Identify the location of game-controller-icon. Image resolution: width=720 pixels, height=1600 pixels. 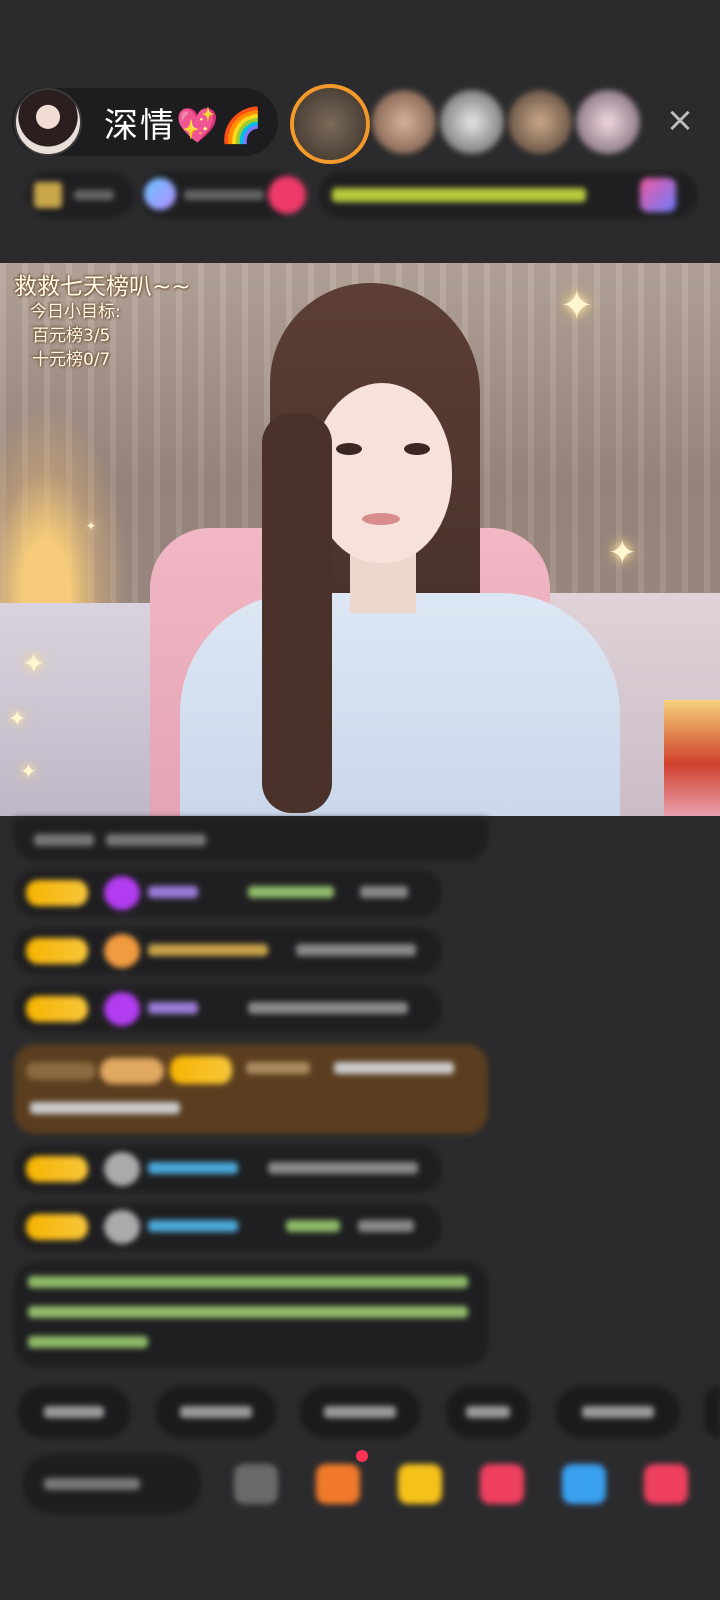
(584, 1484).